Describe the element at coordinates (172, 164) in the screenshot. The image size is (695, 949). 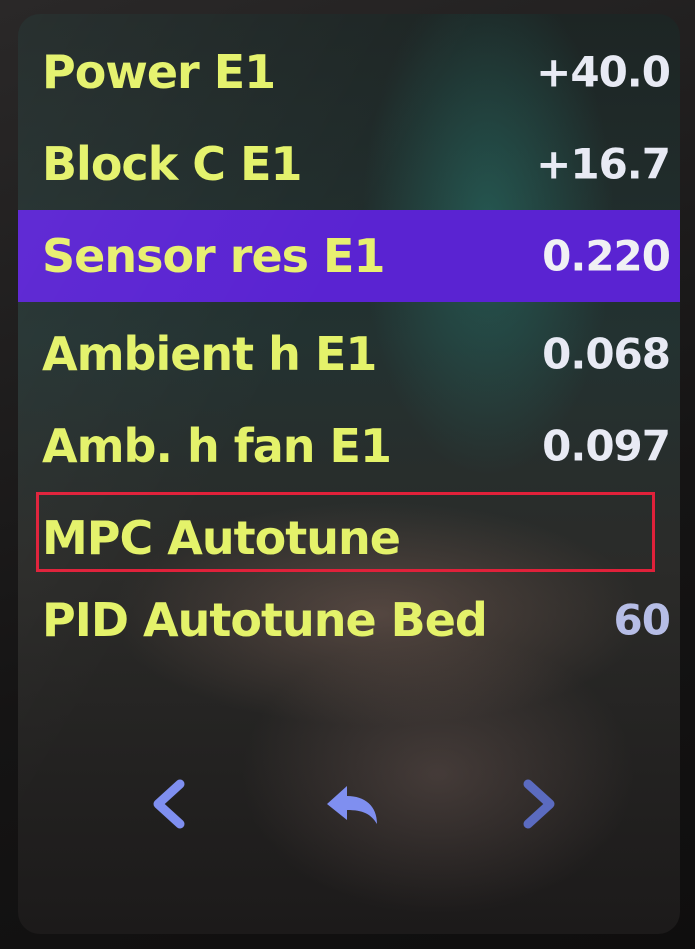
I see `menu-item-label: Block C E1` at that location.